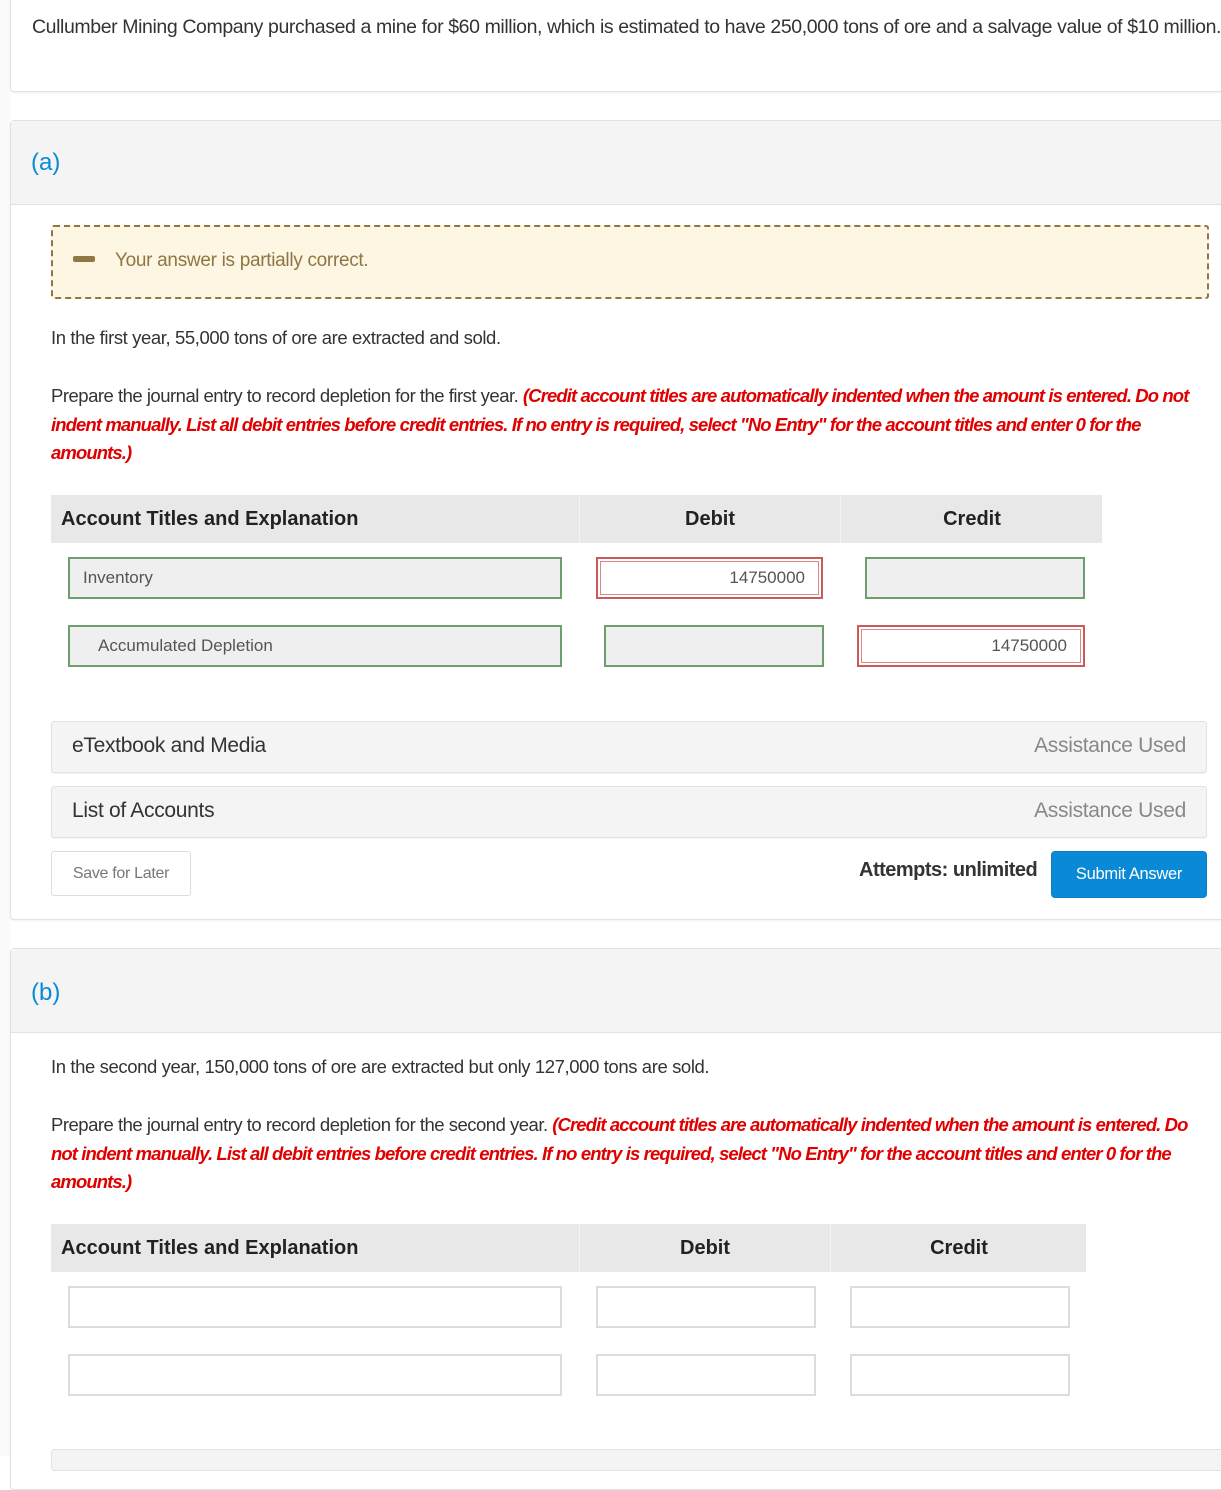 This screenshot has height=1490, width=1221. What do you see at coordinates (629, 812) in the screenshot?
I see `list-of-accounts-link: List of Accounts Assistance Used` at bounding box center [629, 812].